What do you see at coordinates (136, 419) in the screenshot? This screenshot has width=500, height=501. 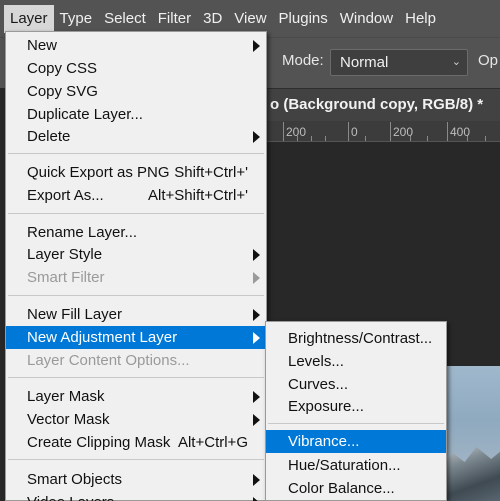 I see `menu-item-vector-mask: Vector Mask` at bounding box center [136, 419].